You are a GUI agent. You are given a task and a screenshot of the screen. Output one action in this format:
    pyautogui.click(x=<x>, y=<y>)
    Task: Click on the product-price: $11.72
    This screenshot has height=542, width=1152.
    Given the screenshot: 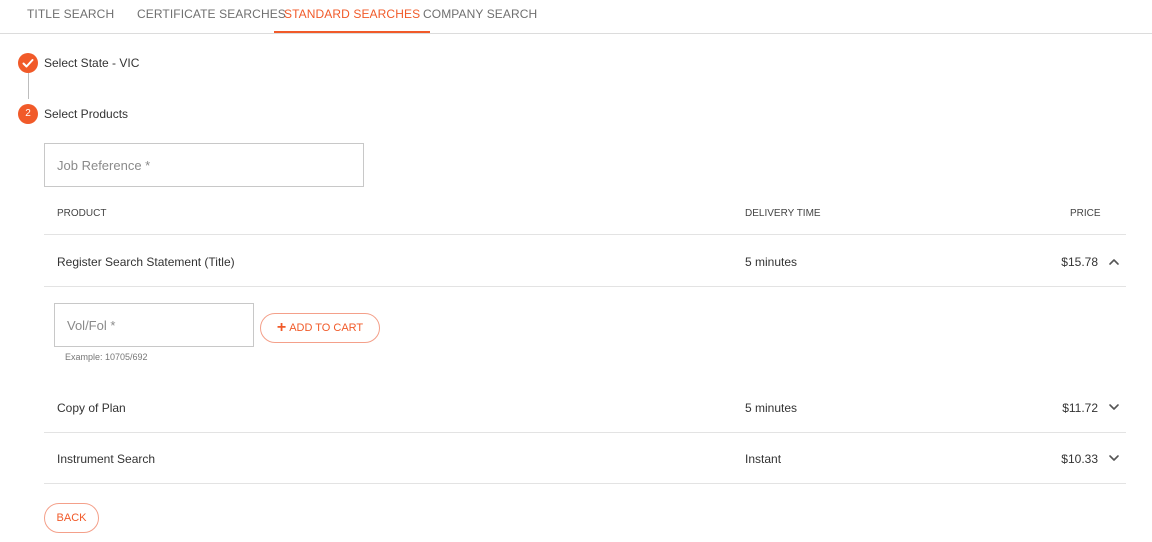 What is the action you would take?
    pyautogui.click(x=1080, y=408)
    